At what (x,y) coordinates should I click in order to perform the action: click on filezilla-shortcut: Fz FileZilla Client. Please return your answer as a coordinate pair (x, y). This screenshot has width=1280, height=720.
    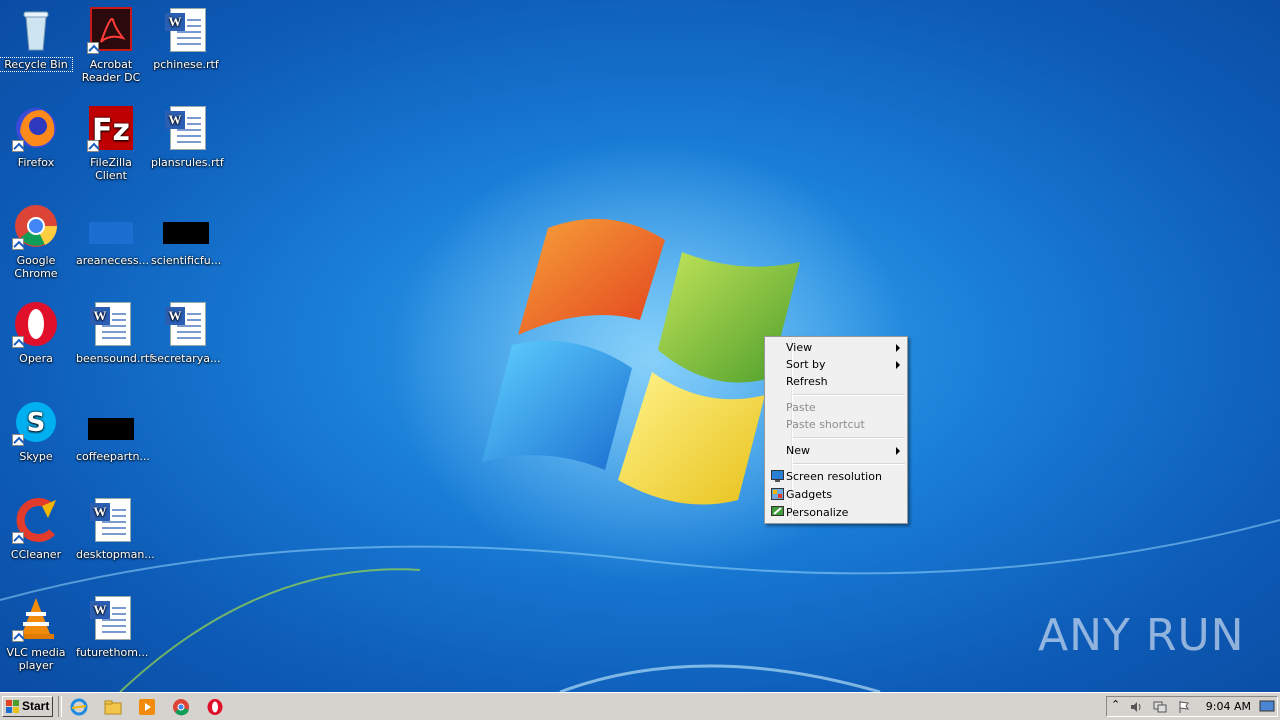
    Looking at the image, I should click on (111, 143).